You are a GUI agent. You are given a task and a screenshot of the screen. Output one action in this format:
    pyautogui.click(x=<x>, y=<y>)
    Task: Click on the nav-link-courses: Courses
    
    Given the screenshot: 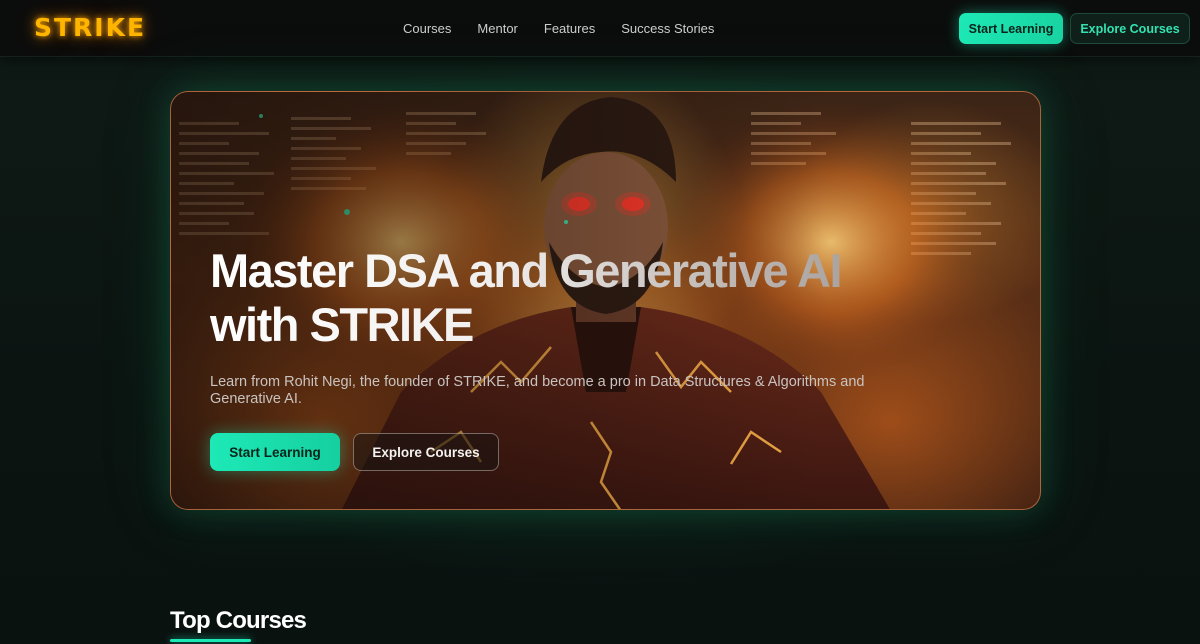 What is the action you would take?
    pyautogui.click(x=427, y=28)
    